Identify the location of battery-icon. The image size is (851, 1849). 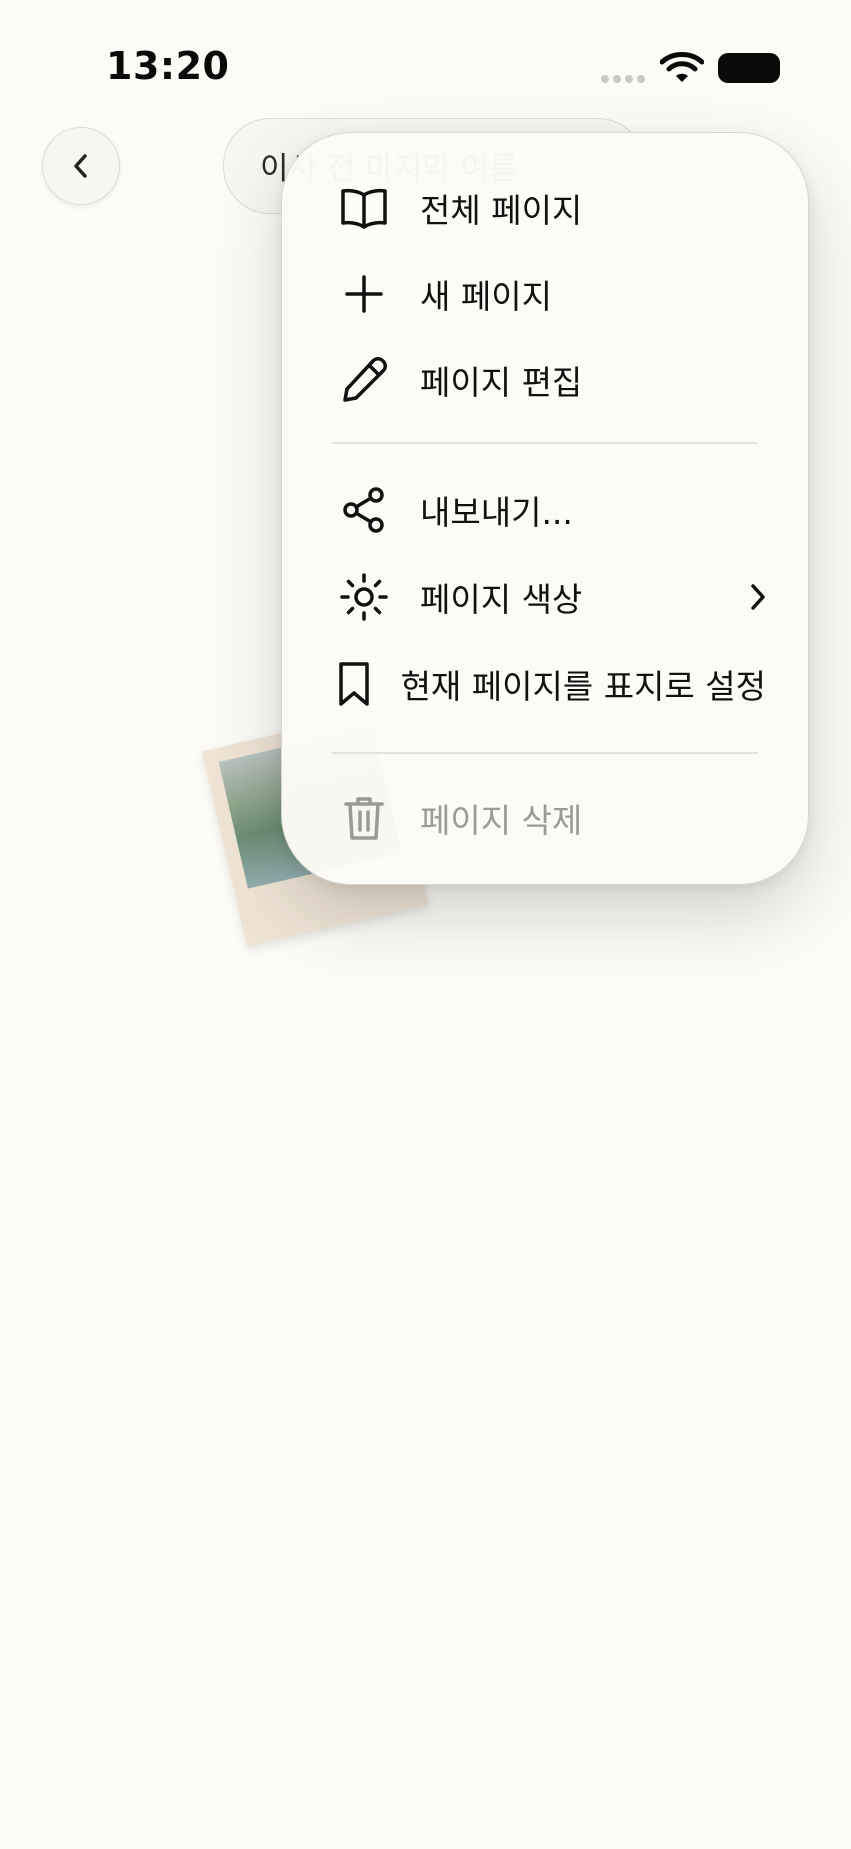
(749, 68).